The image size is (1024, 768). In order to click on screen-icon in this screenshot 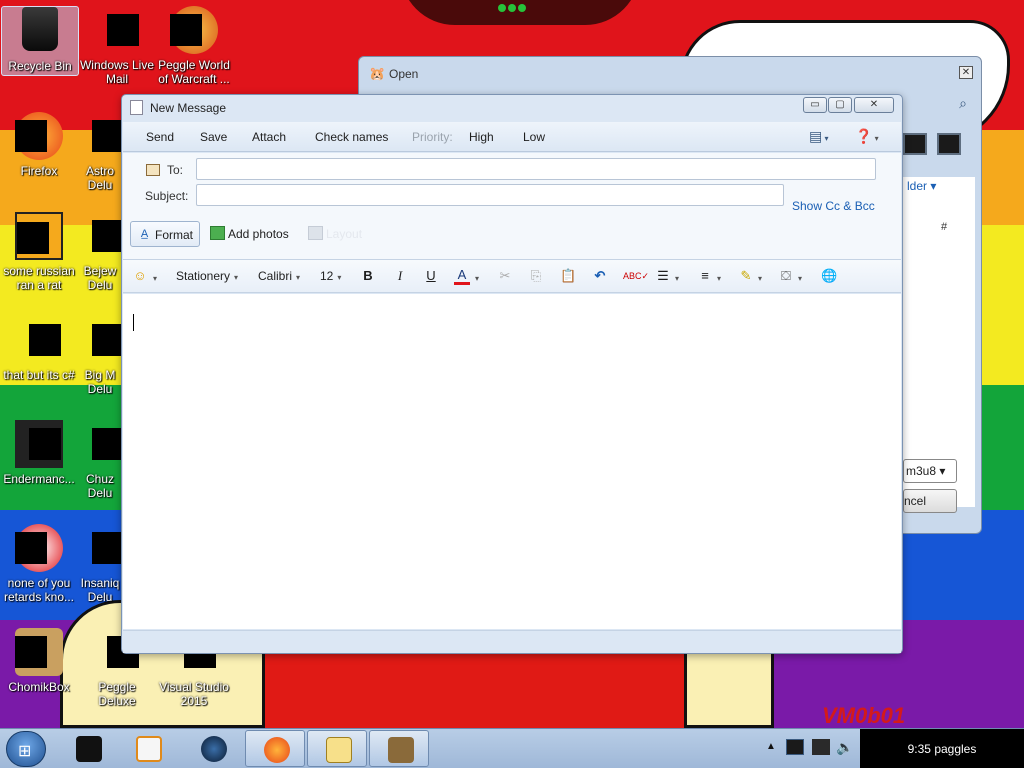, I will do `click(89, 749)`.